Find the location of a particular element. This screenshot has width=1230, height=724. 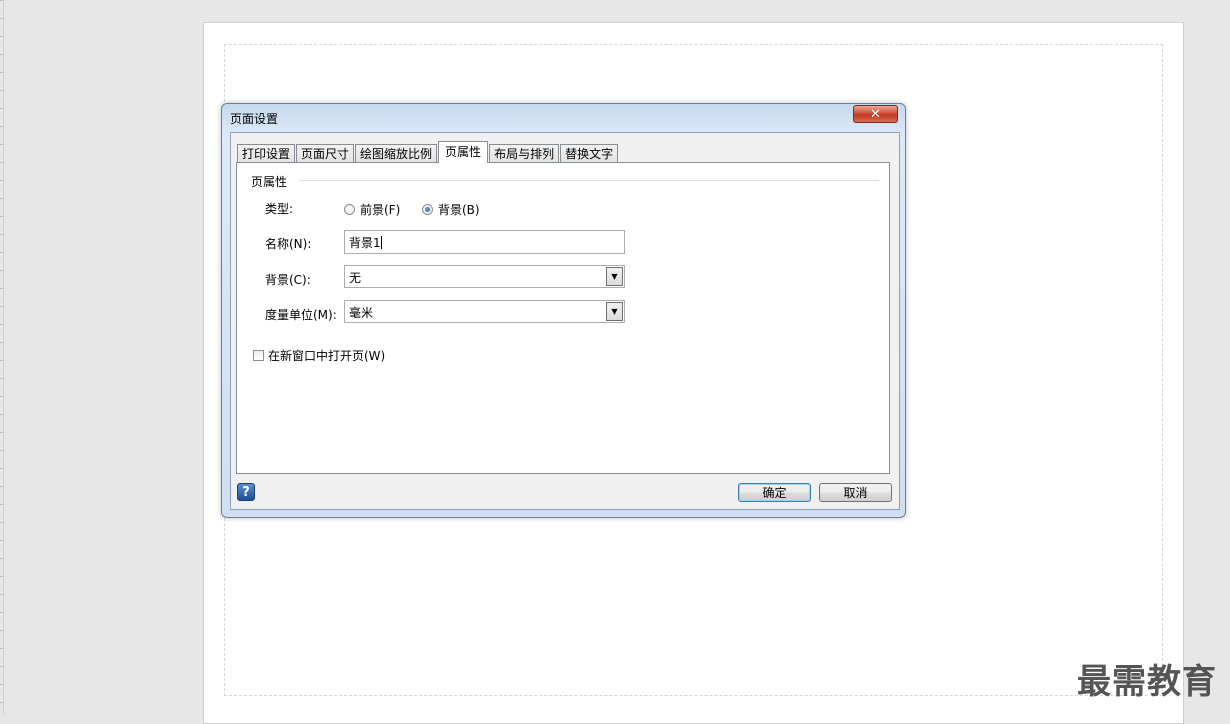

dialog-title: 页面设置 is located at coordinates (254, 119).